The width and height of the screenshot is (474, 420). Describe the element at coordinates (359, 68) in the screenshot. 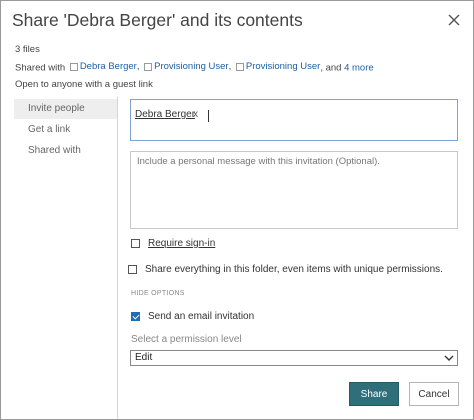

I see `shared-more-link: 4 more` at that location.